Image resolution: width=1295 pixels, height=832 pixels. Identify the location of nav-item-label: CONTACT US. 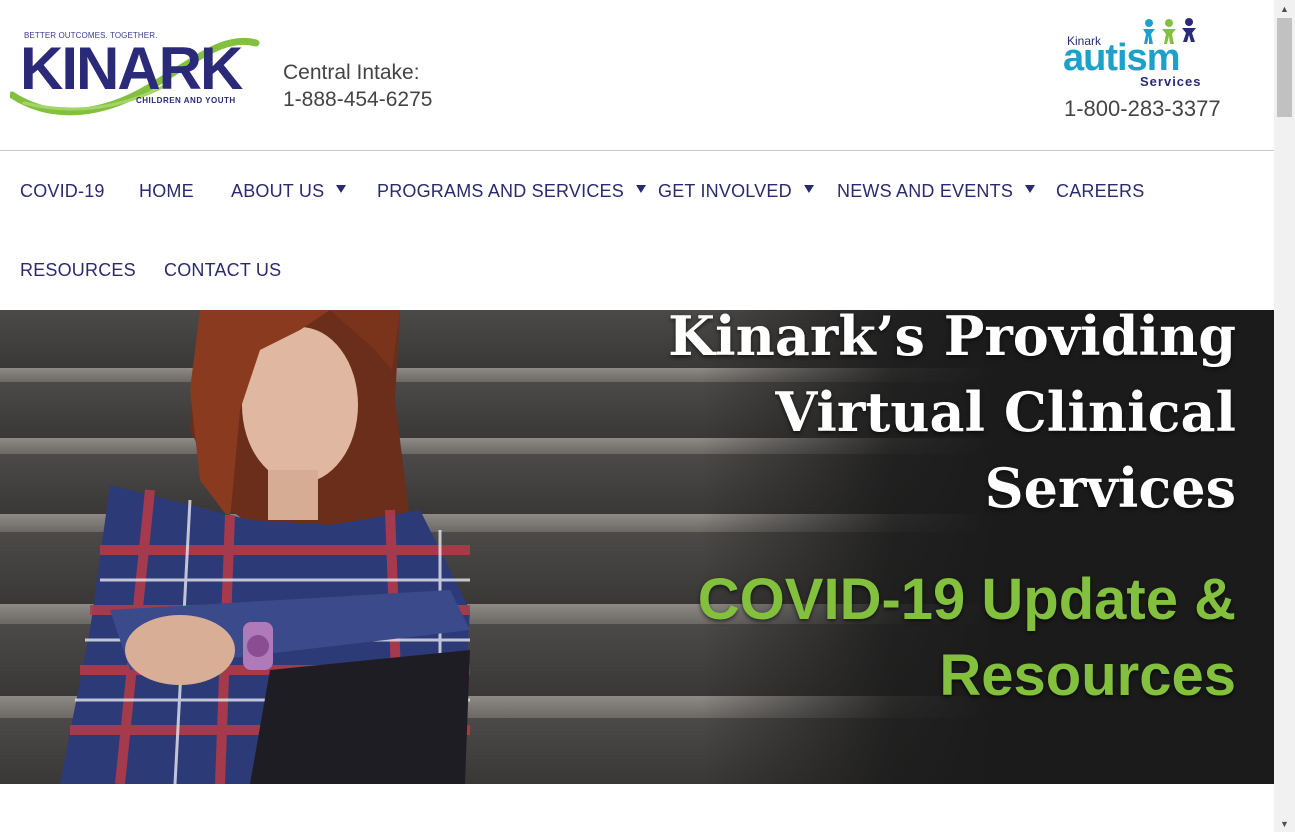
(223, 270).